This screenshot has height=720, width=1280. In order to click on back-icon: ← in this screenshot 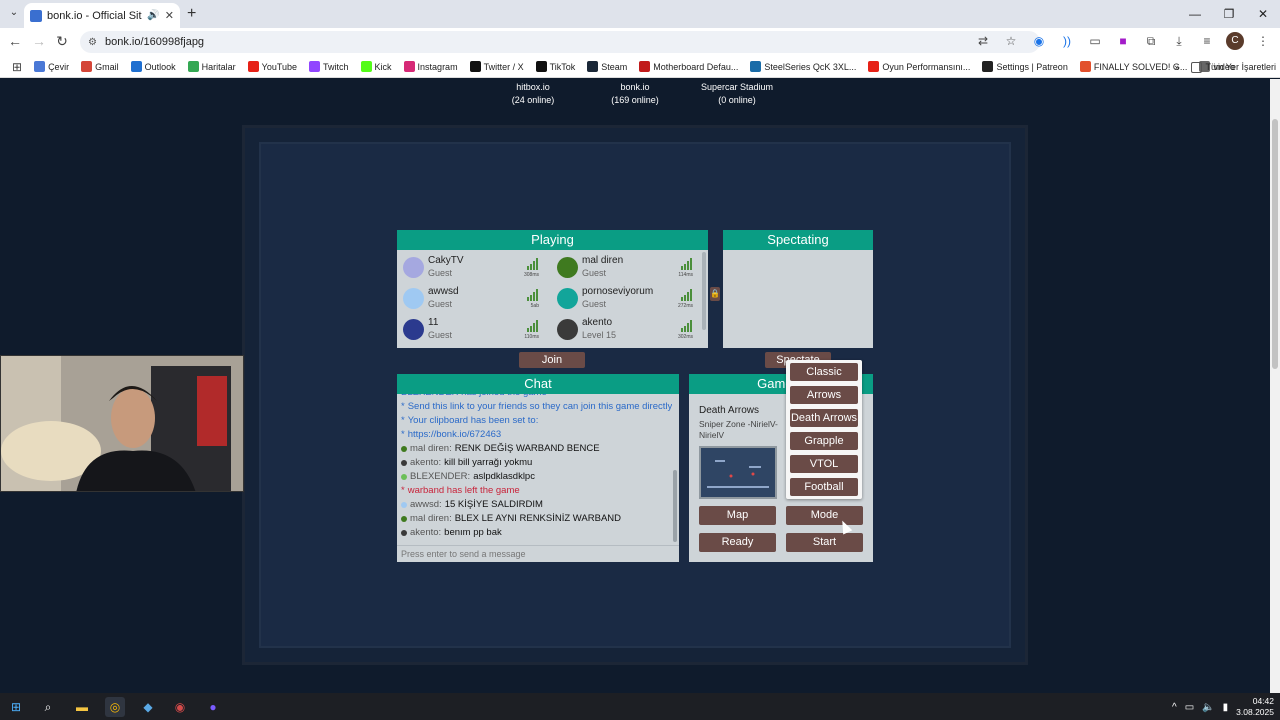, I will do `click(15, 41)`.